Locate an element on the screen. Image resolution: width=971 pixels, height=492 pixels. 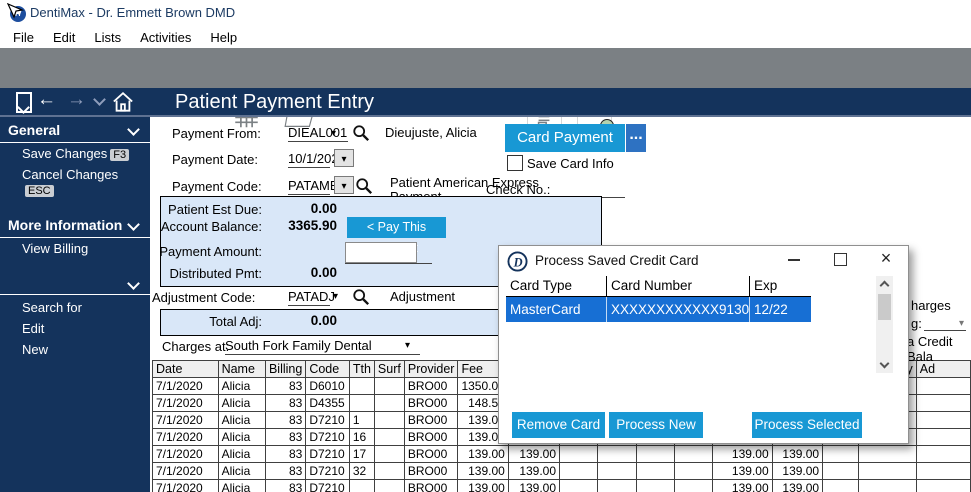
distributed-pmt-value: 0.00 is located at coordinates (323, 272).